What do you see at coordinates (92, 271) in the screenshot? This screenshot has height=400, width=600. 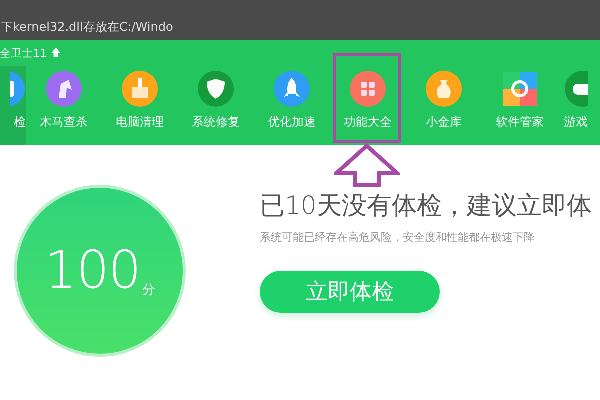 I see `score-value: 100` at bounding box center [92, 271].